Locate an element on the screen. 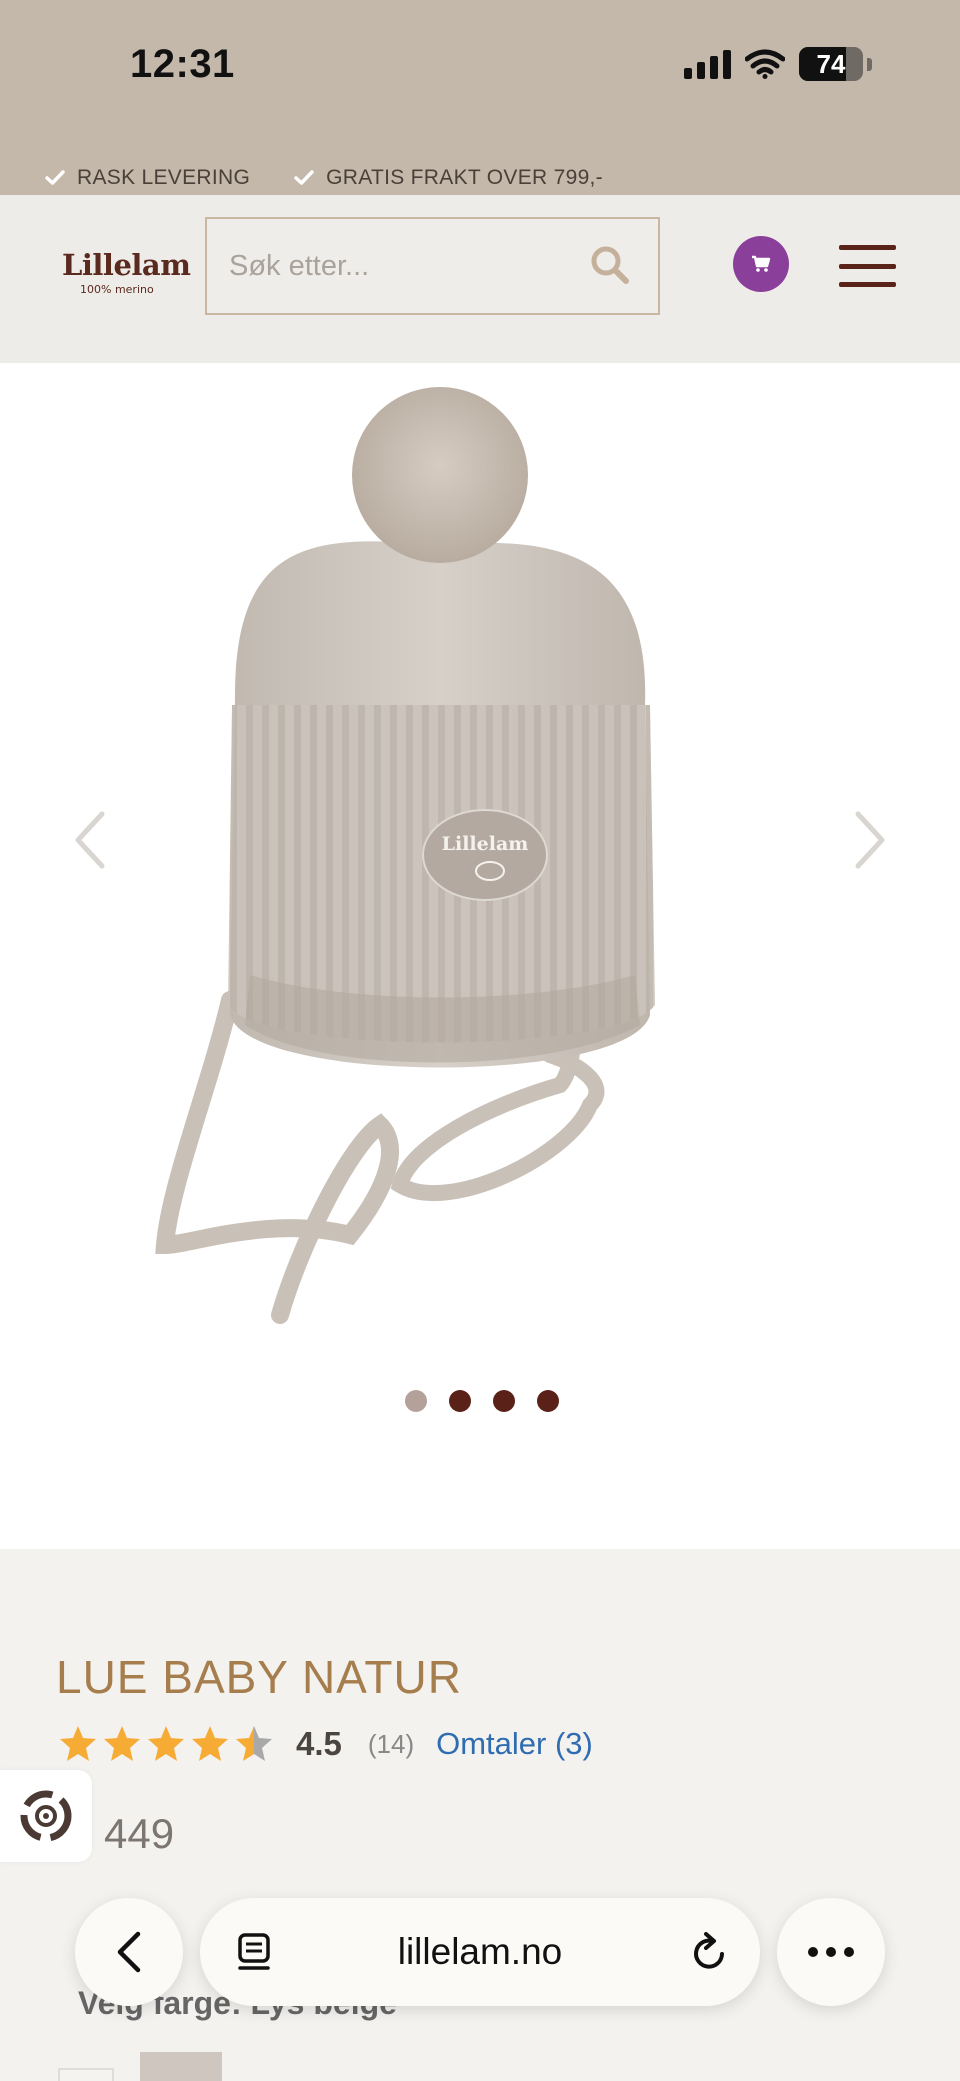  promo-item: GRATIS FRAKT OVER 799,- is located at coordinates (448, 178).